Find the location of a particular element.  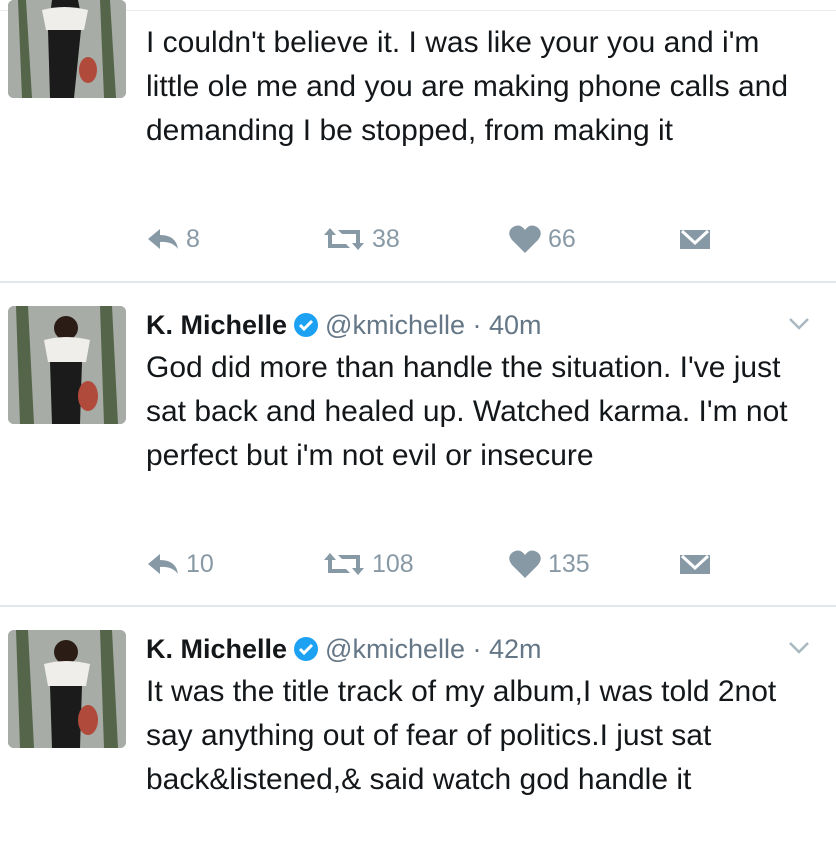

tweet-actions: 8 38 66 is located at coordinates (446, 239).